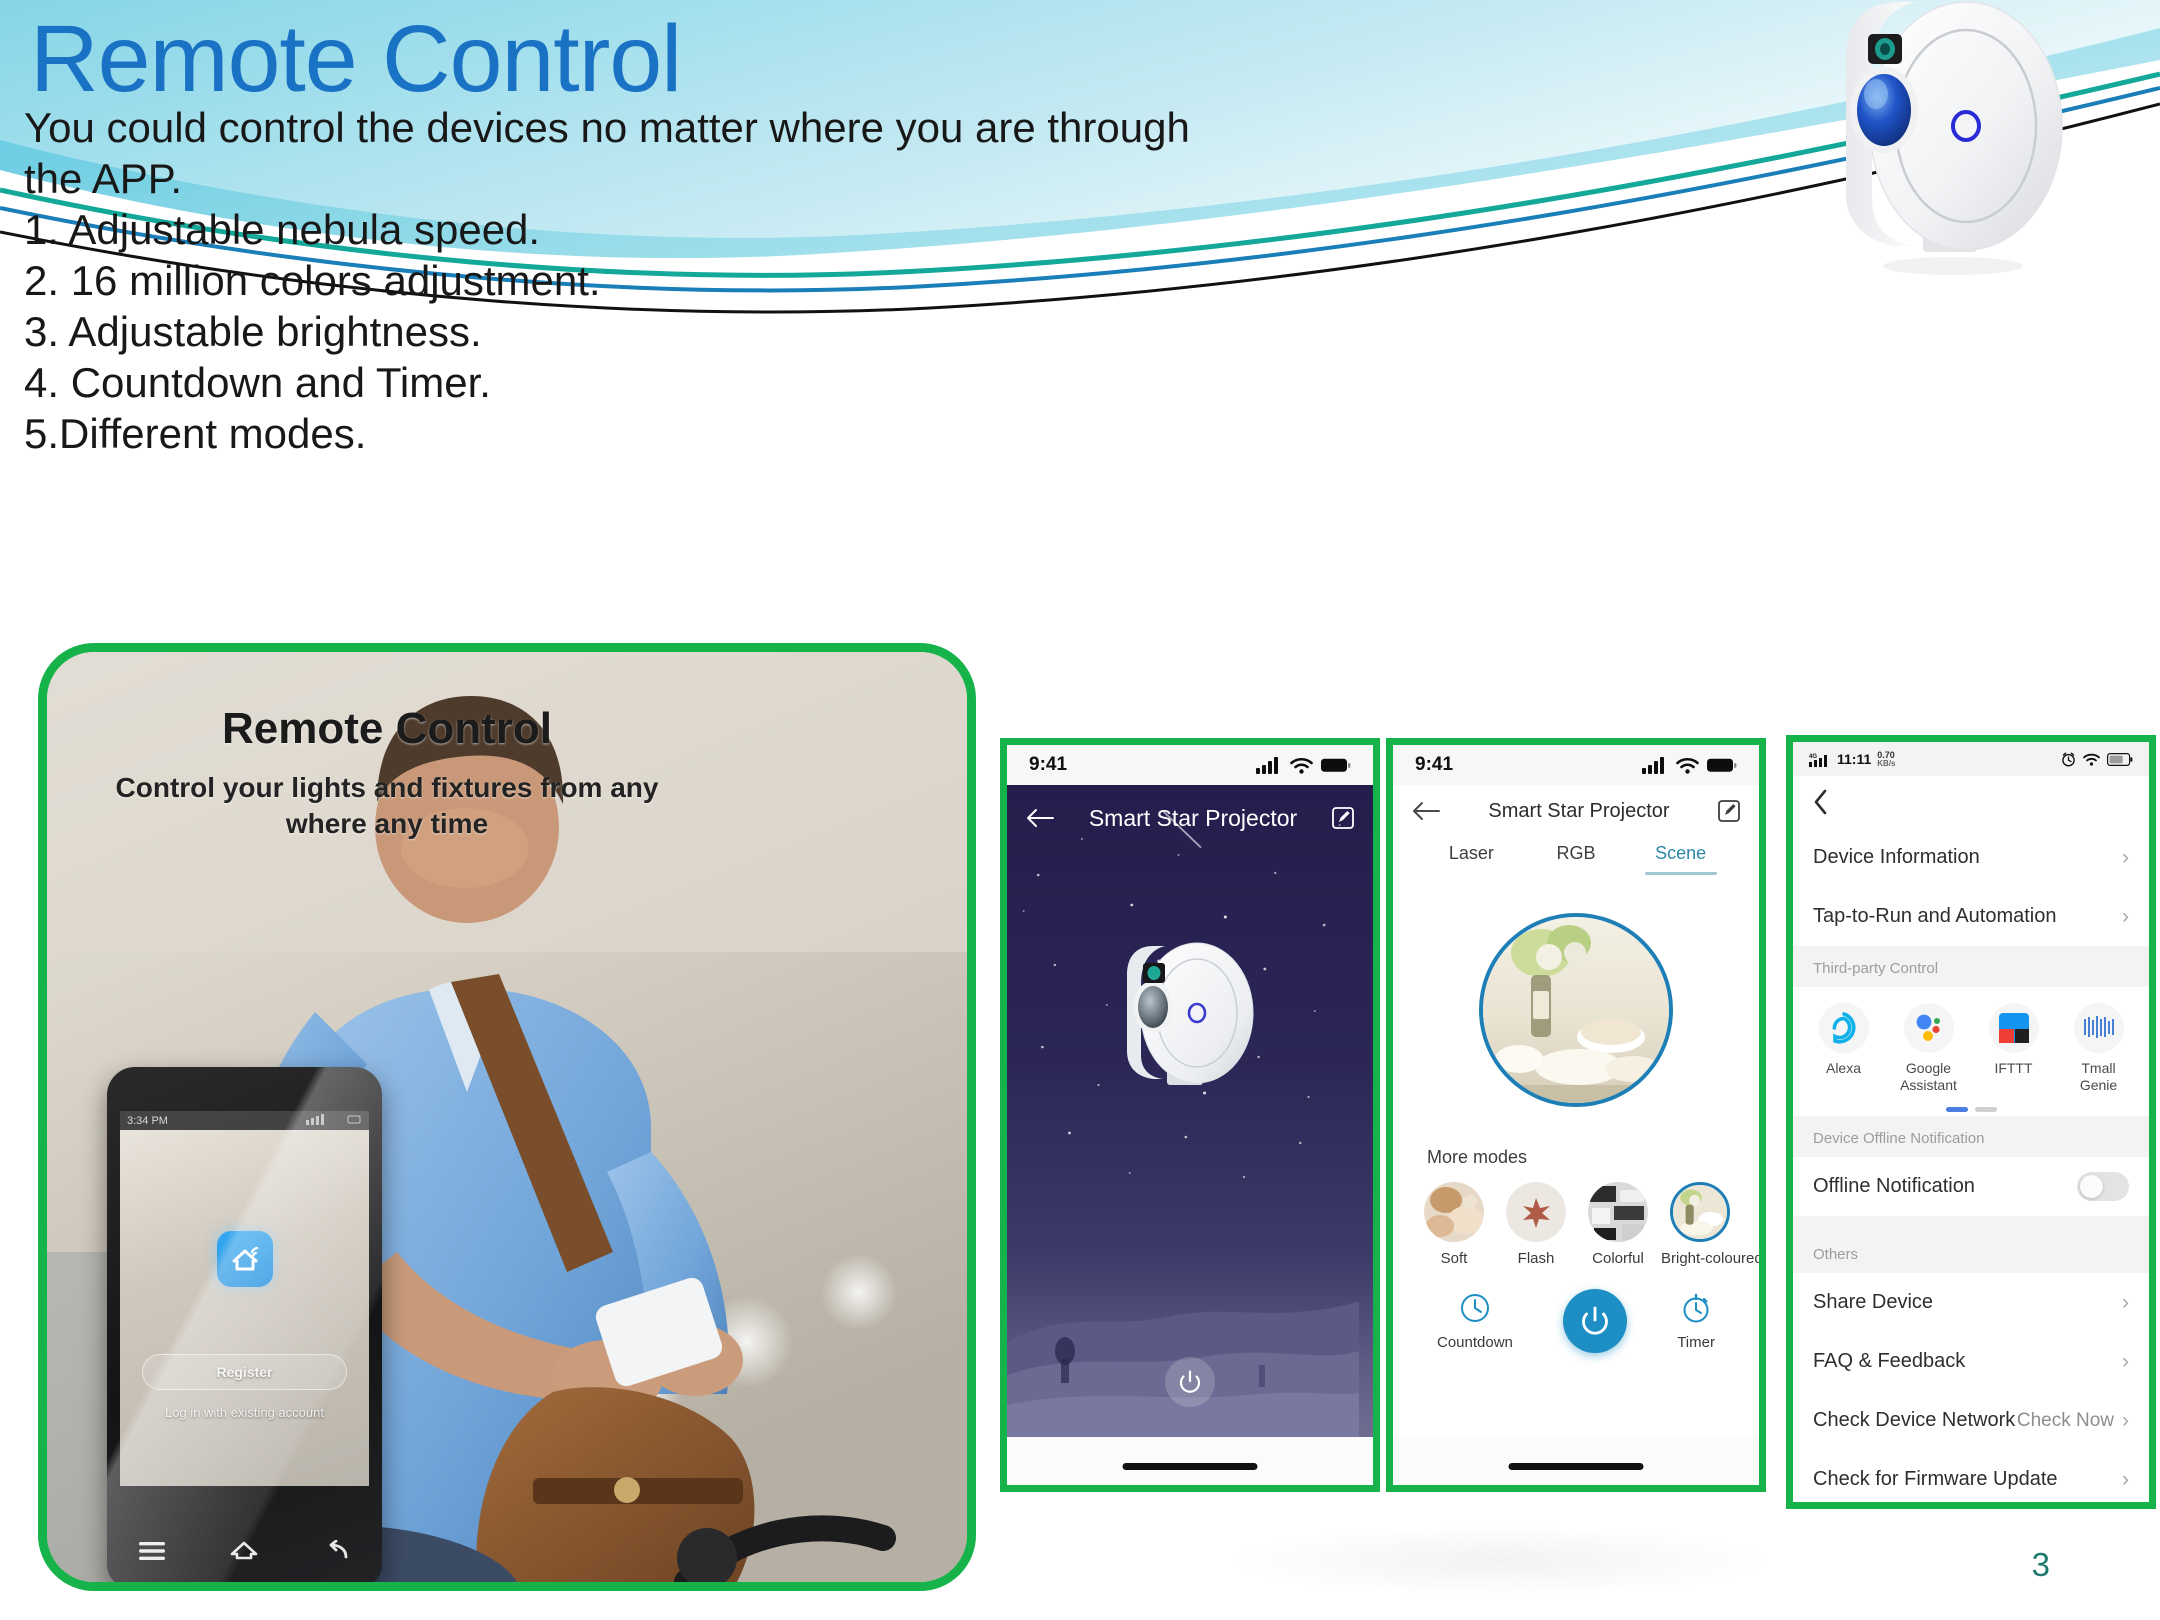 This screenshot has height=1620, width=2160. What do you see at coordinates (2014, 1048) in the screenshot?
I see `third-party-ifttt: IFTTT` at bounding box center [2014, 1048].